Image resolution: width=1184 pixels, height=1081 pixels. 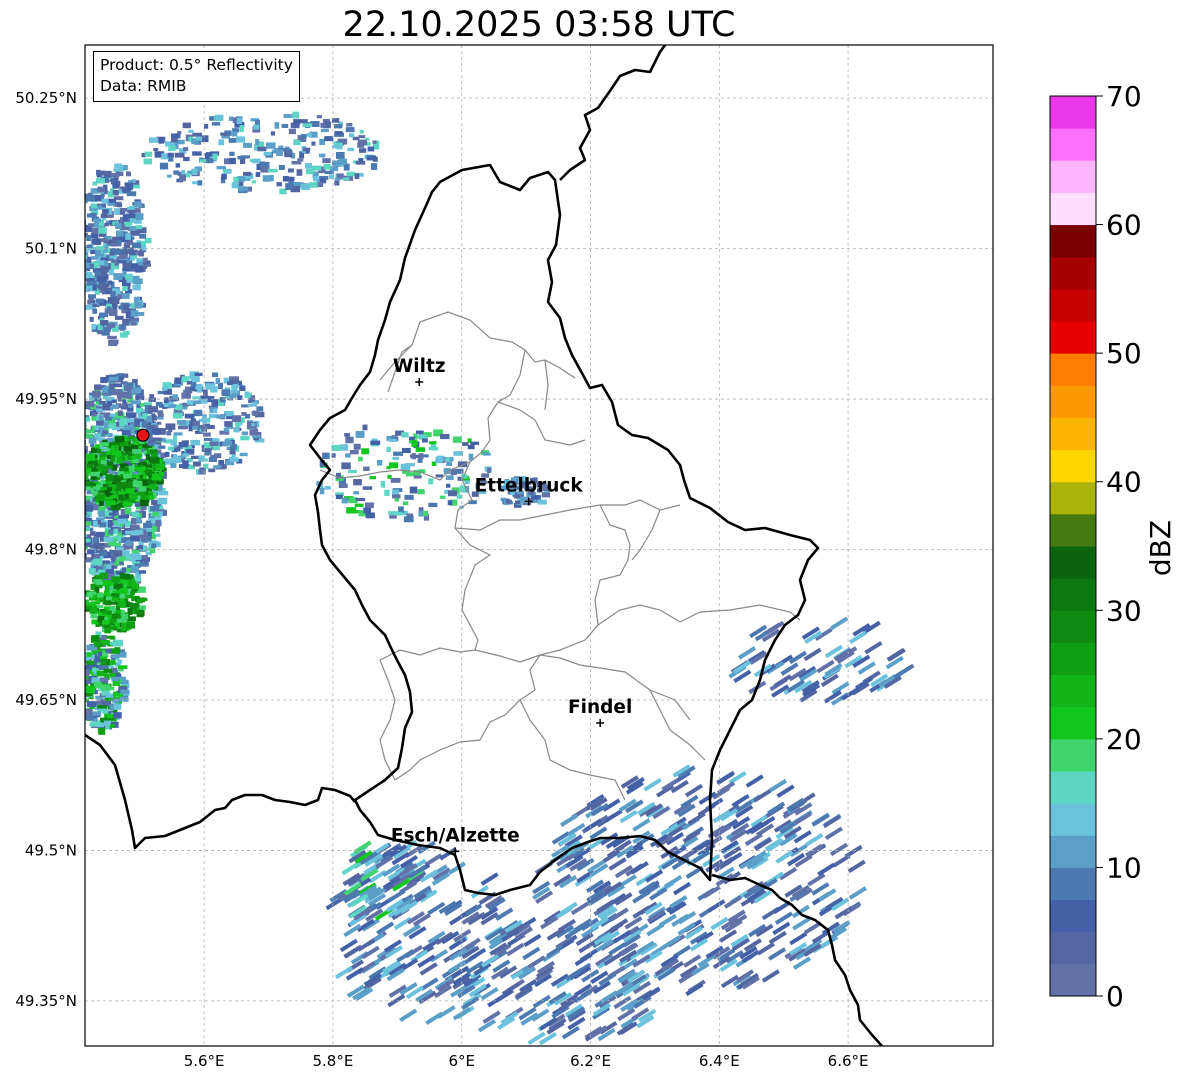 I want to click on lat-tick-label: 50.25°N, so click(x=46, y=98).